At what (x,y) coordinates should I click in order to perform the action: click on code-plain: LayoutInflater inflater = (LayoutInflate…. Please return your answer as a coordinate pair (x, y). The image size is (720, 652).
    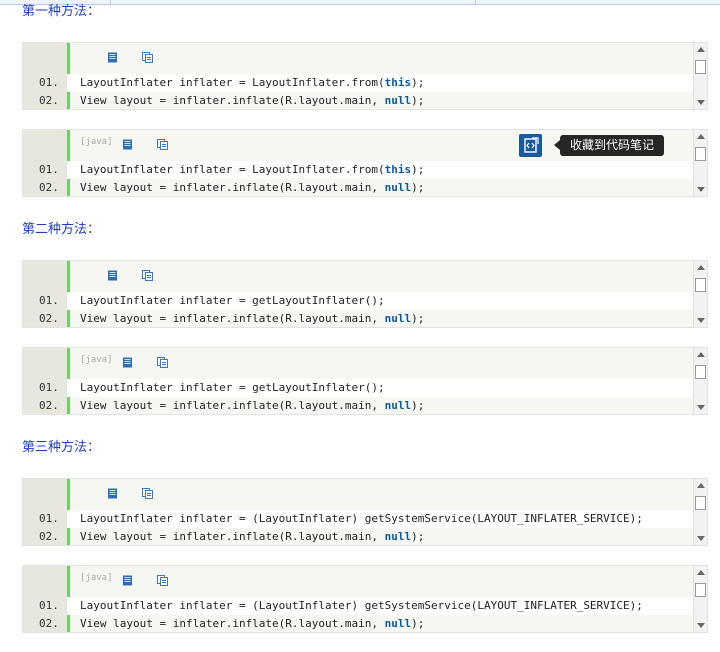
    Looking at the image, I should click on (361, 518).